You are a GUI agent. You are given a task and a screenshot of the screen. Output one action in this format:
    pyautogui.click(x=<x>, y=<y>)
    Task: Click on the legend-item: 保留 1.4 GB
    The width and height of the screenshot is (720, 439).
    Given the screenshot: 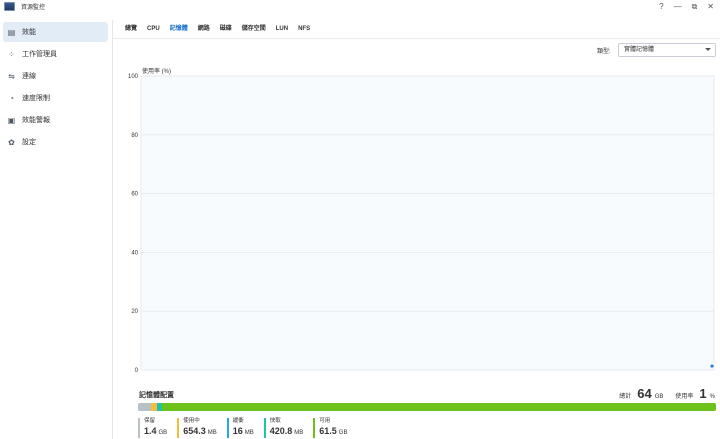 What is the action you would take?
    pyautogui.click(x=152, y=428)
    